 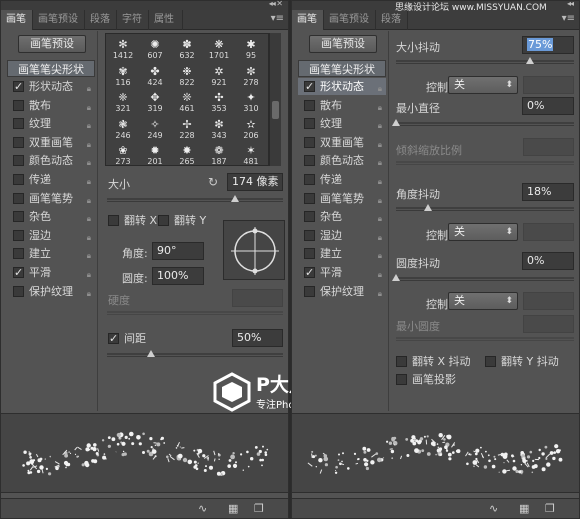 What do you see at coordinates (187, 128) in the screenshot?
I see `brush-tip-item: ✢ 228` at bounding box center [187, 128].